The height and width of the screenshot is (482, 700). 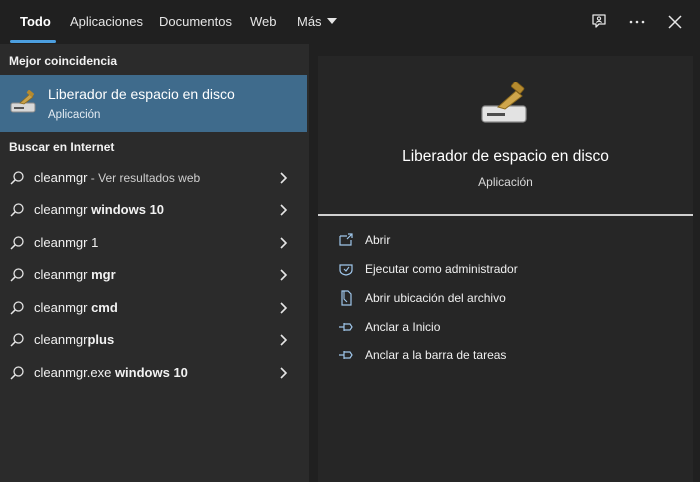 What do you see at coordinates (104, 307) in the screenshot?
I see `web-result-bold: cmd` at bounding box center [104, 307].